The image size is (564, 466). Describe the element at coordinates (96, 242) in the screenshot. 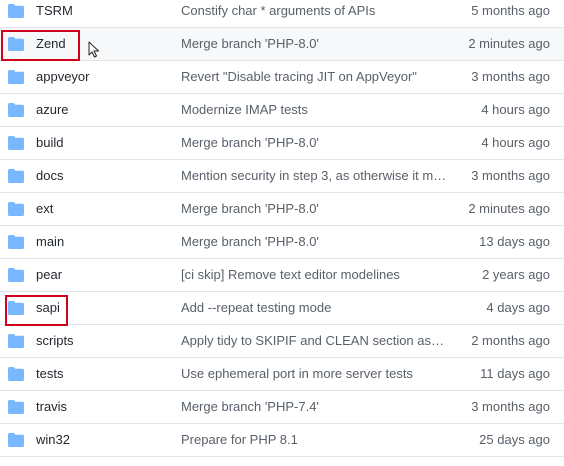

I see `file-name-link: main` at that location.